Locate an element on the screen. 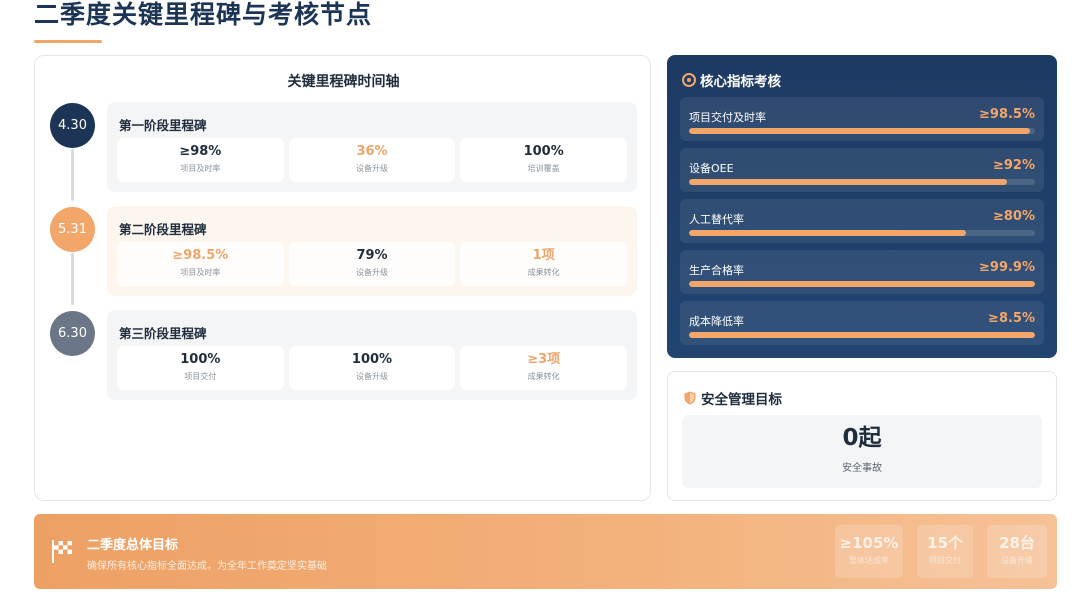 The width and height of the screenshot is (1080, 608). metric-tile: 100% 设备升级 is located at coordinates (372, 368).